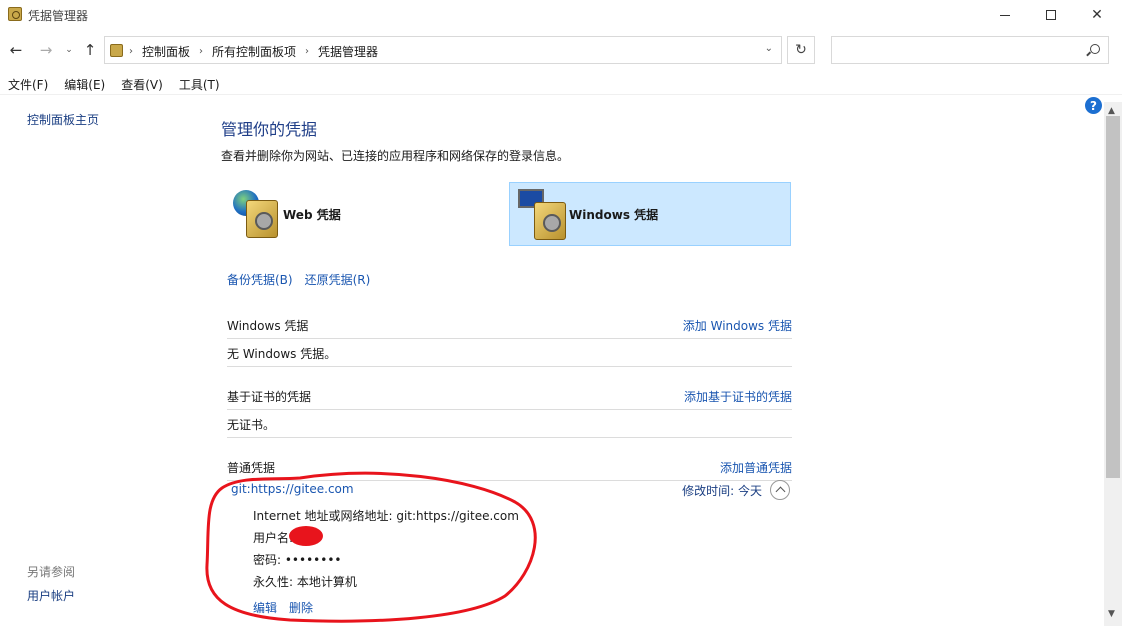  What do you see at coordinates (737, 325) in the screenshot?
I see `add-windows-credential-link: 添加 Windows 凭据` at bounding box center [737, 325].